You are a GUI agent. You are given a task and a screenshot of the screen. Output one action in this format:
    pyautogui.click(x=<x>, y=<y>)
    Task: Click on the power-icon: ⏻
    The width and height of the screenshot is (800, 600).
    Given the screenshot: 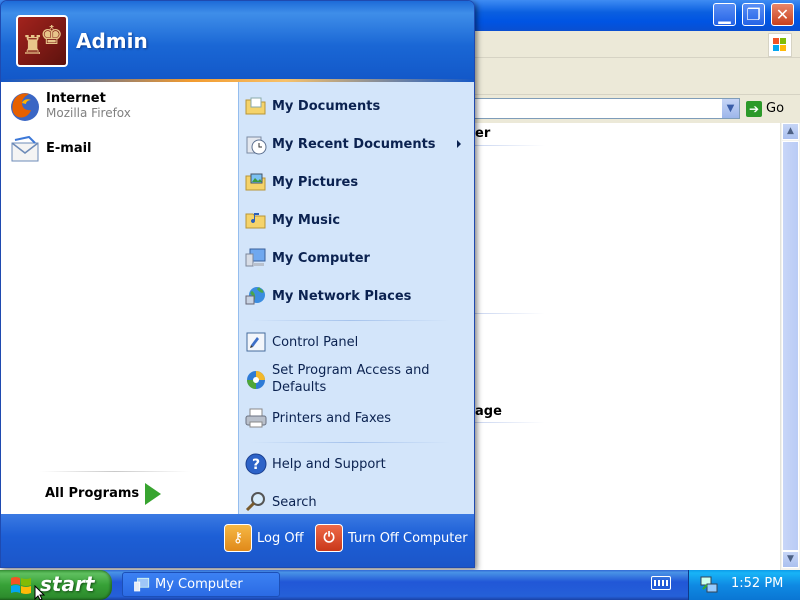 What is the action you would take?
    pyautogui.click(x=329, y=538)
    